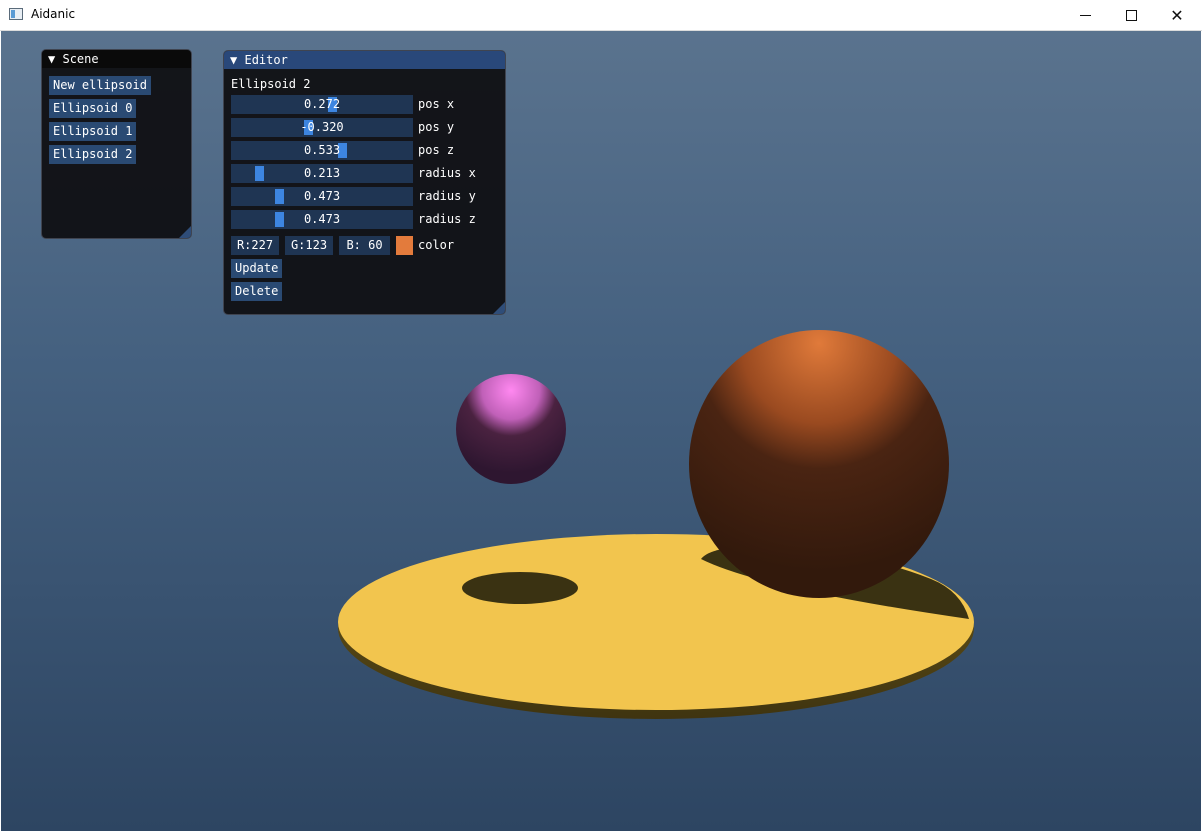 This screenshot has height=832, width=1202. Describe the element at coordinates (271, 84) in the screenshot. I see `selected-object-label: Ellipsoid 2` at that location.